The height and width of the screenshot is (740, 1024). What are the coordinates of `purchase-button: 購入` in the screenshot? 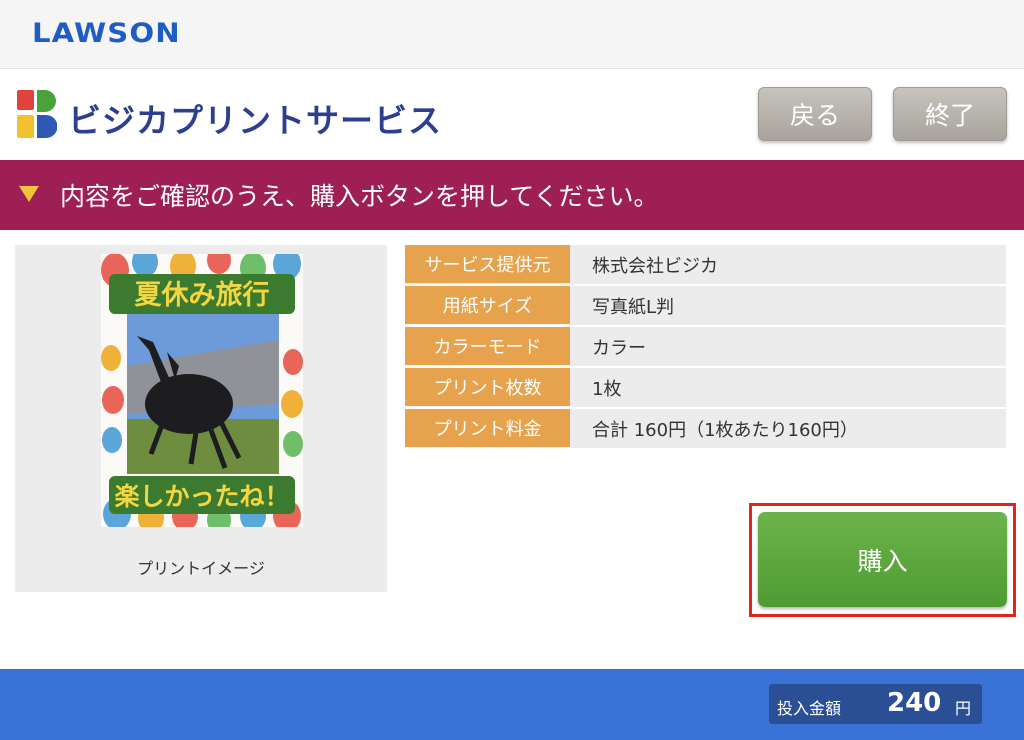 It's located at (882, 559).